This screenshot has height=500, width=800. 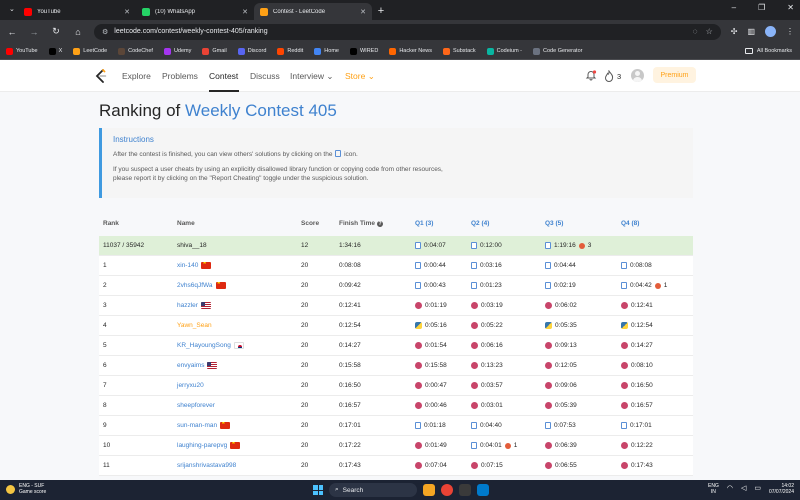 What do you see at coordinates (326, 51) in the screenshot?
I see `bookmark-item: Home` at bounding box center [326, 51].